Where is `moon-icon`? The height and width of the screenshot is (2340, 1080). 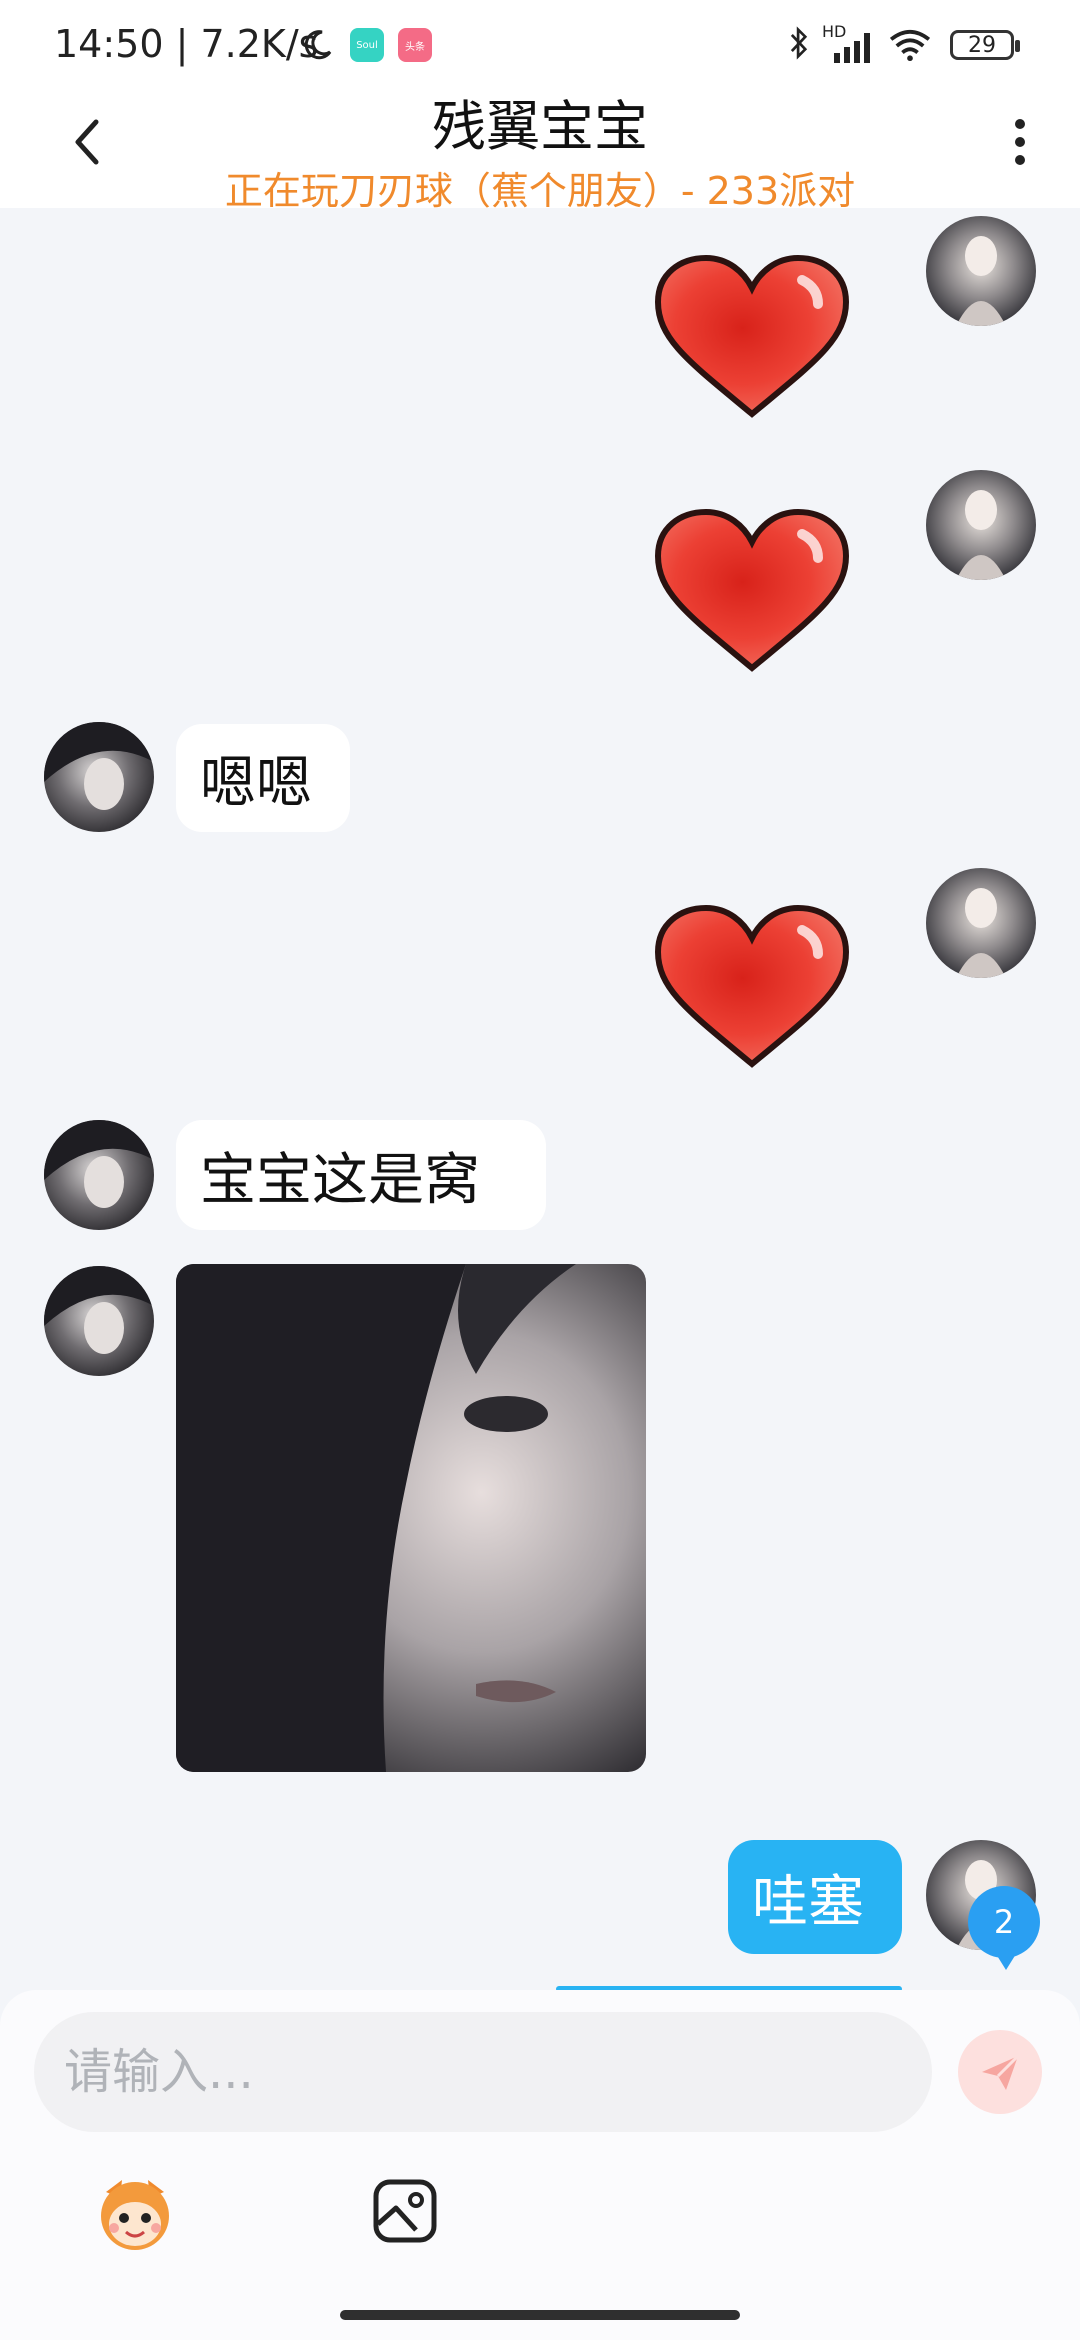
moon-icon is located at coordinates (318, 45).